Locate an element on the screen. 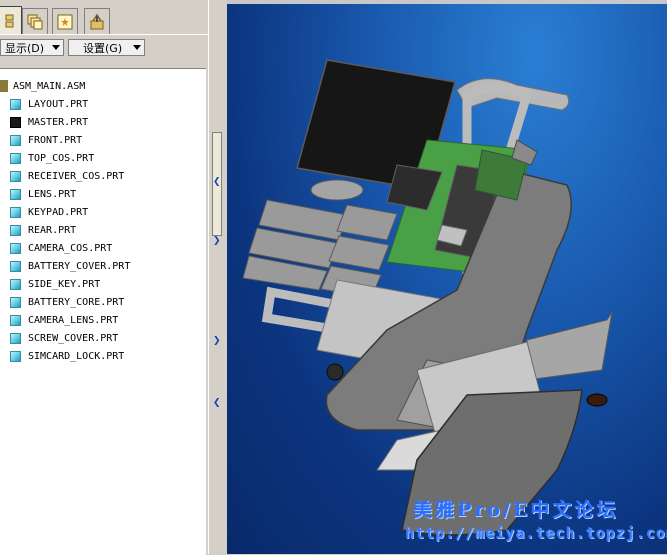 Image resolution: width=667 pixels, height=555 pixels. tree-item: KEYPAD.PRT is located at coordinates (49, 212).